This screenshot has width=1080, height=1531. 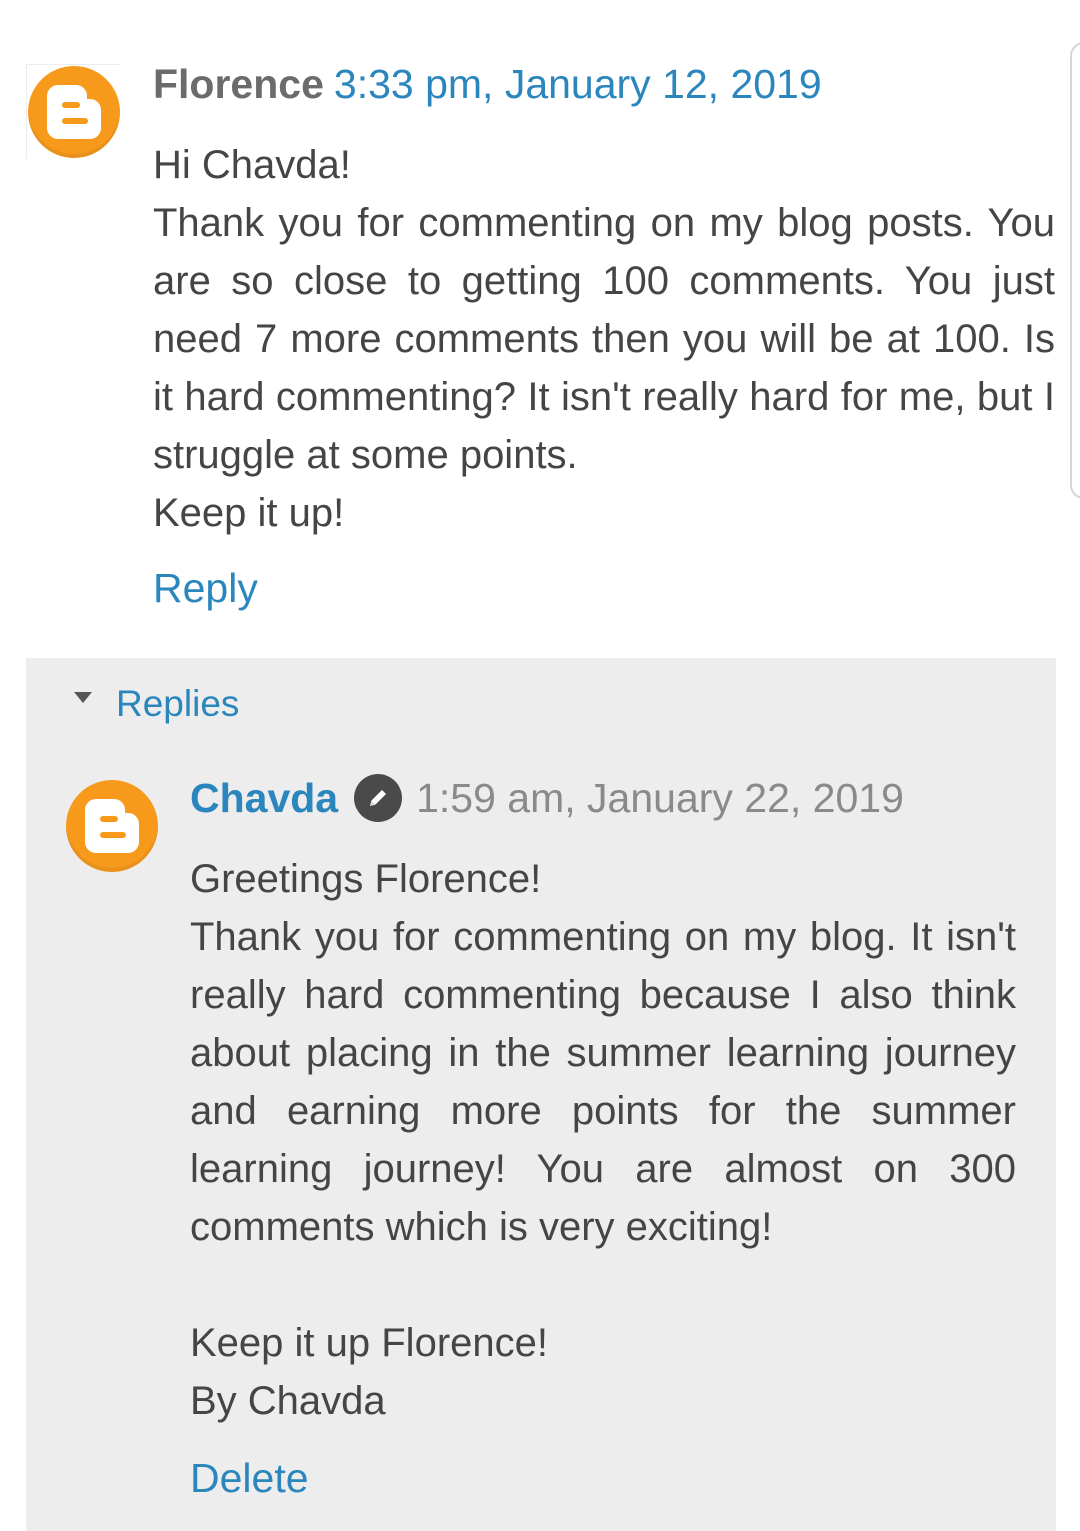 I want to click on reply-avatar, so click(x=112, y=826).